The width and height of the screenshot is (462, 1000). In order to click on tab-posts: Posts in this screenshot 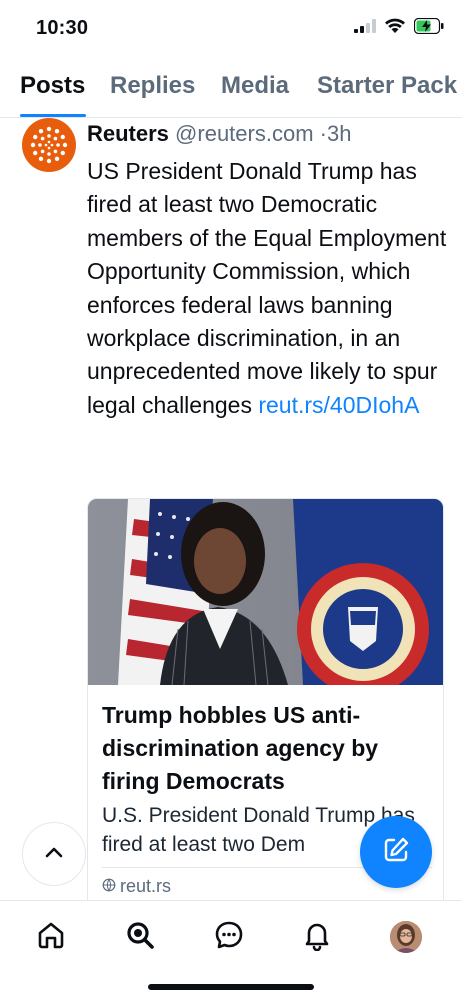, I will do `click(52, 86)`.